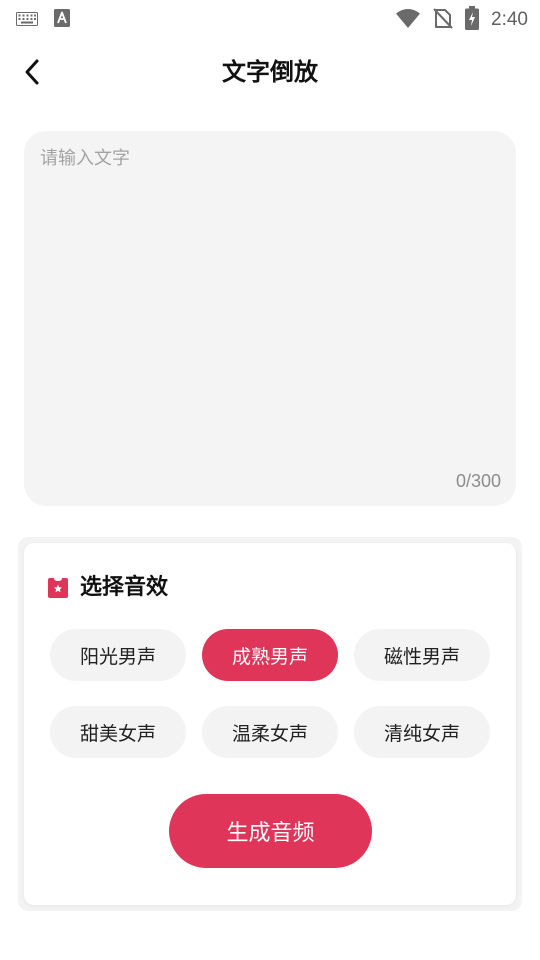  I want to click on effect-chip-gentle-female: 温柔女声, so click(270, 732).